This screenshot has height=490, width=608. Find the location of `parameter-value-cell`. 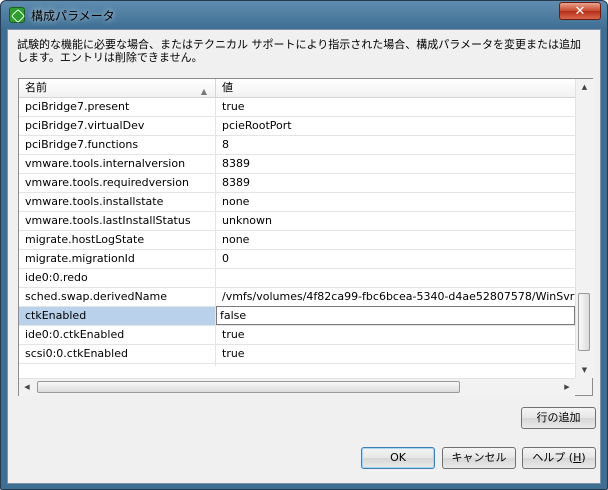

parameter-value-cell is located at coordinates (395, 278).